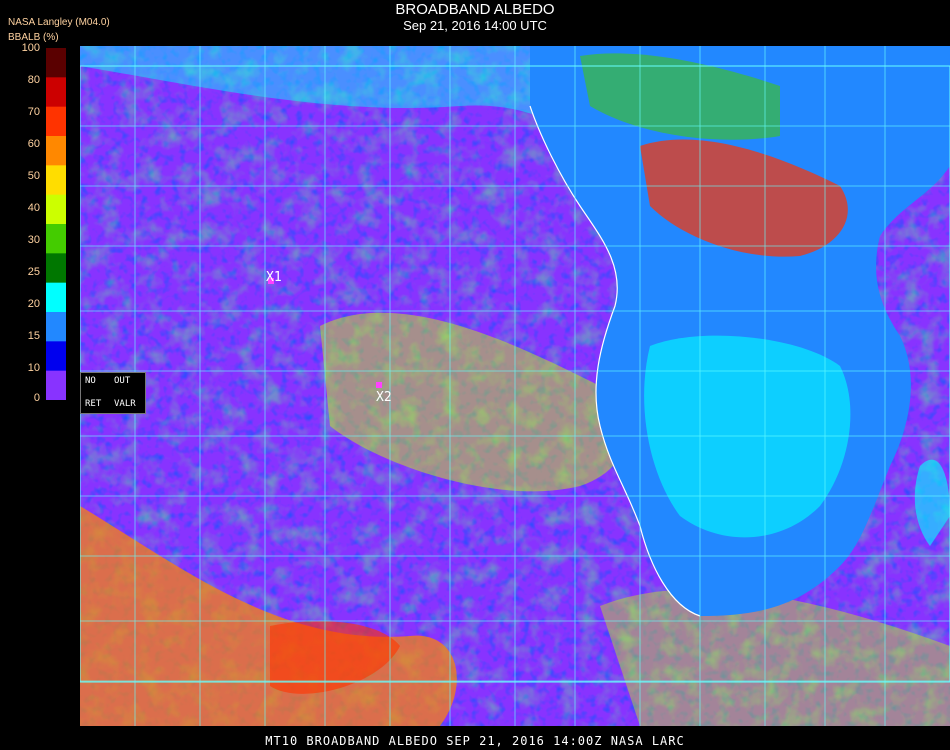 This screenshot has width=950, height=750. Describe the element at coordinates (274, 277) in the screenshot. I see `marker-x1: X1` at that location.